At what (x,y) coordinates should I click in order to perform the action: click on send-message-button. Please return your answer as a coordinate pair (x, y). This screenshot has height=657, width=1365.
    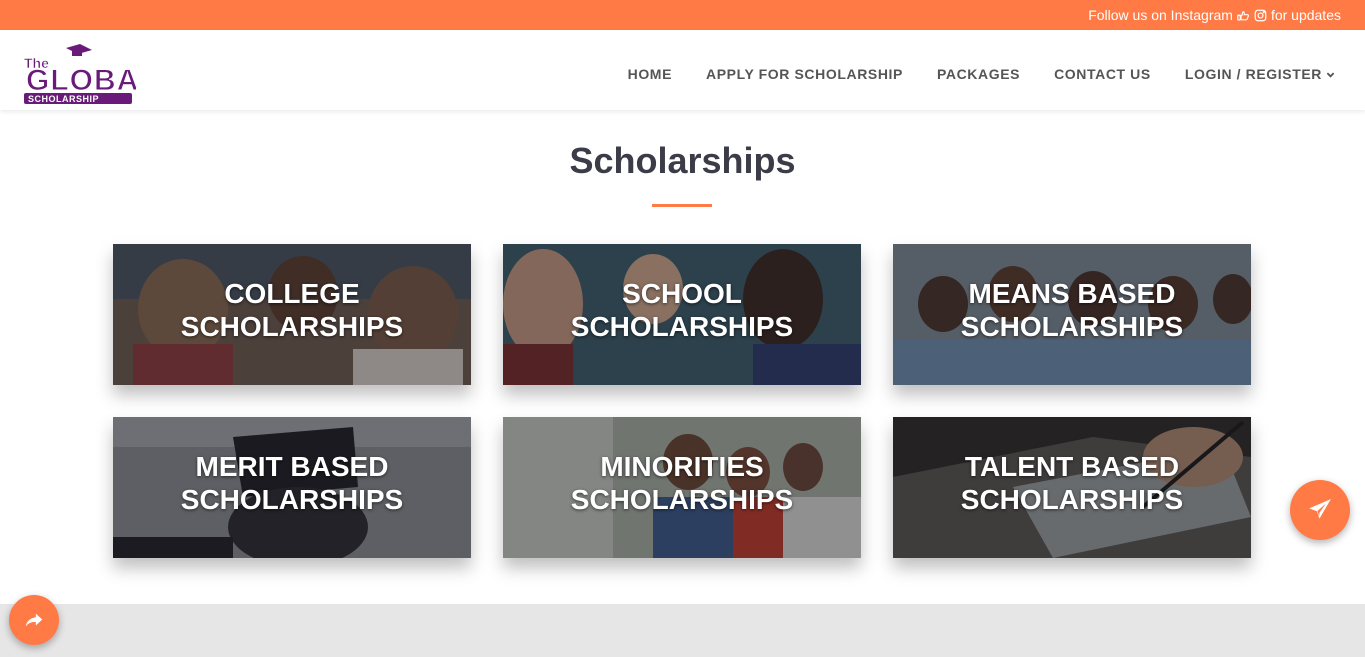
    Looking at the image, I should click on (1320, 510).